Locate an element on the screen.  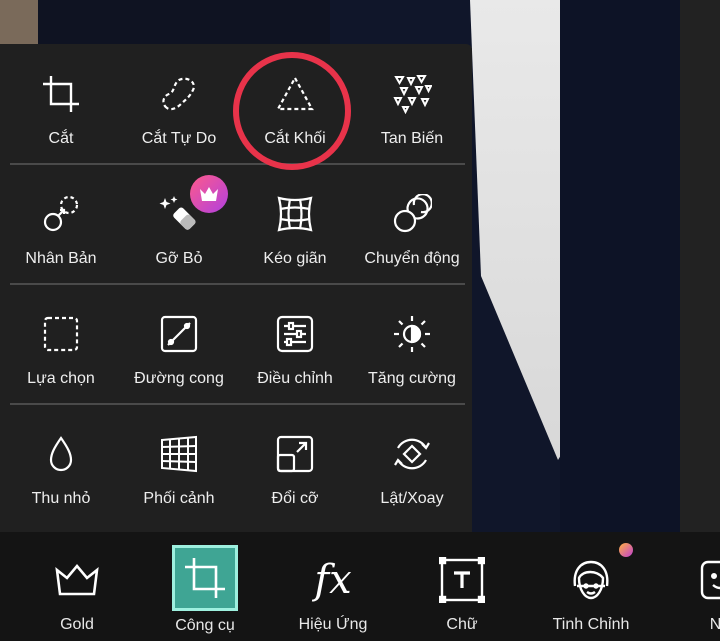
tool-label: Cắt is located at coordinates (61, 138).